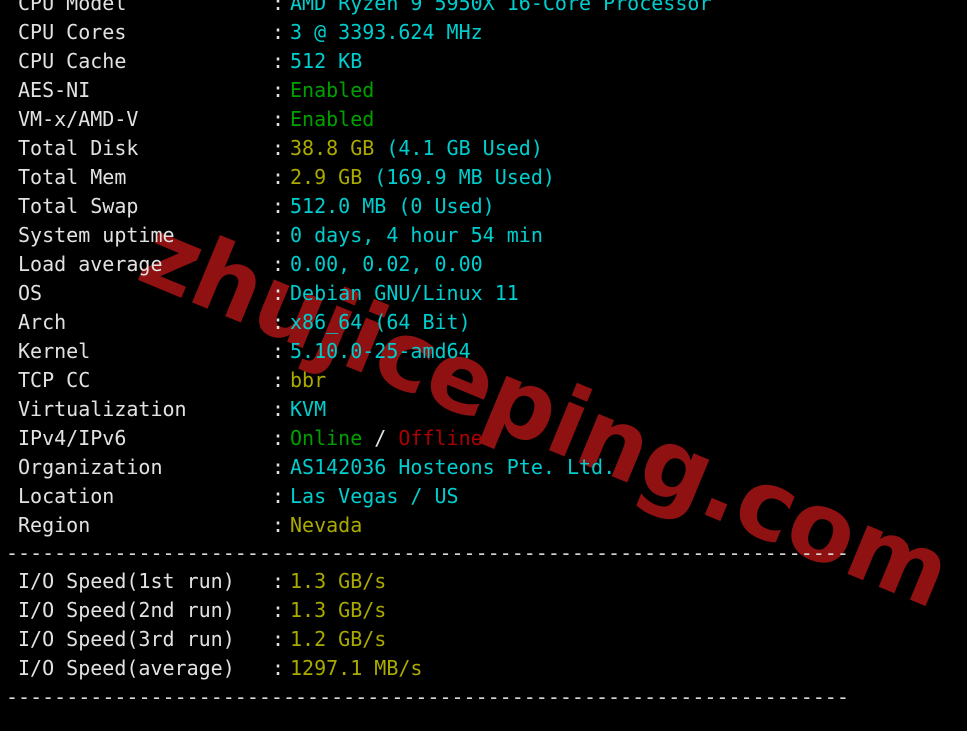 This screenshot has width=967, height=731. I want to click on info-row: Location: Las Vegas / US, so click(483, 496).